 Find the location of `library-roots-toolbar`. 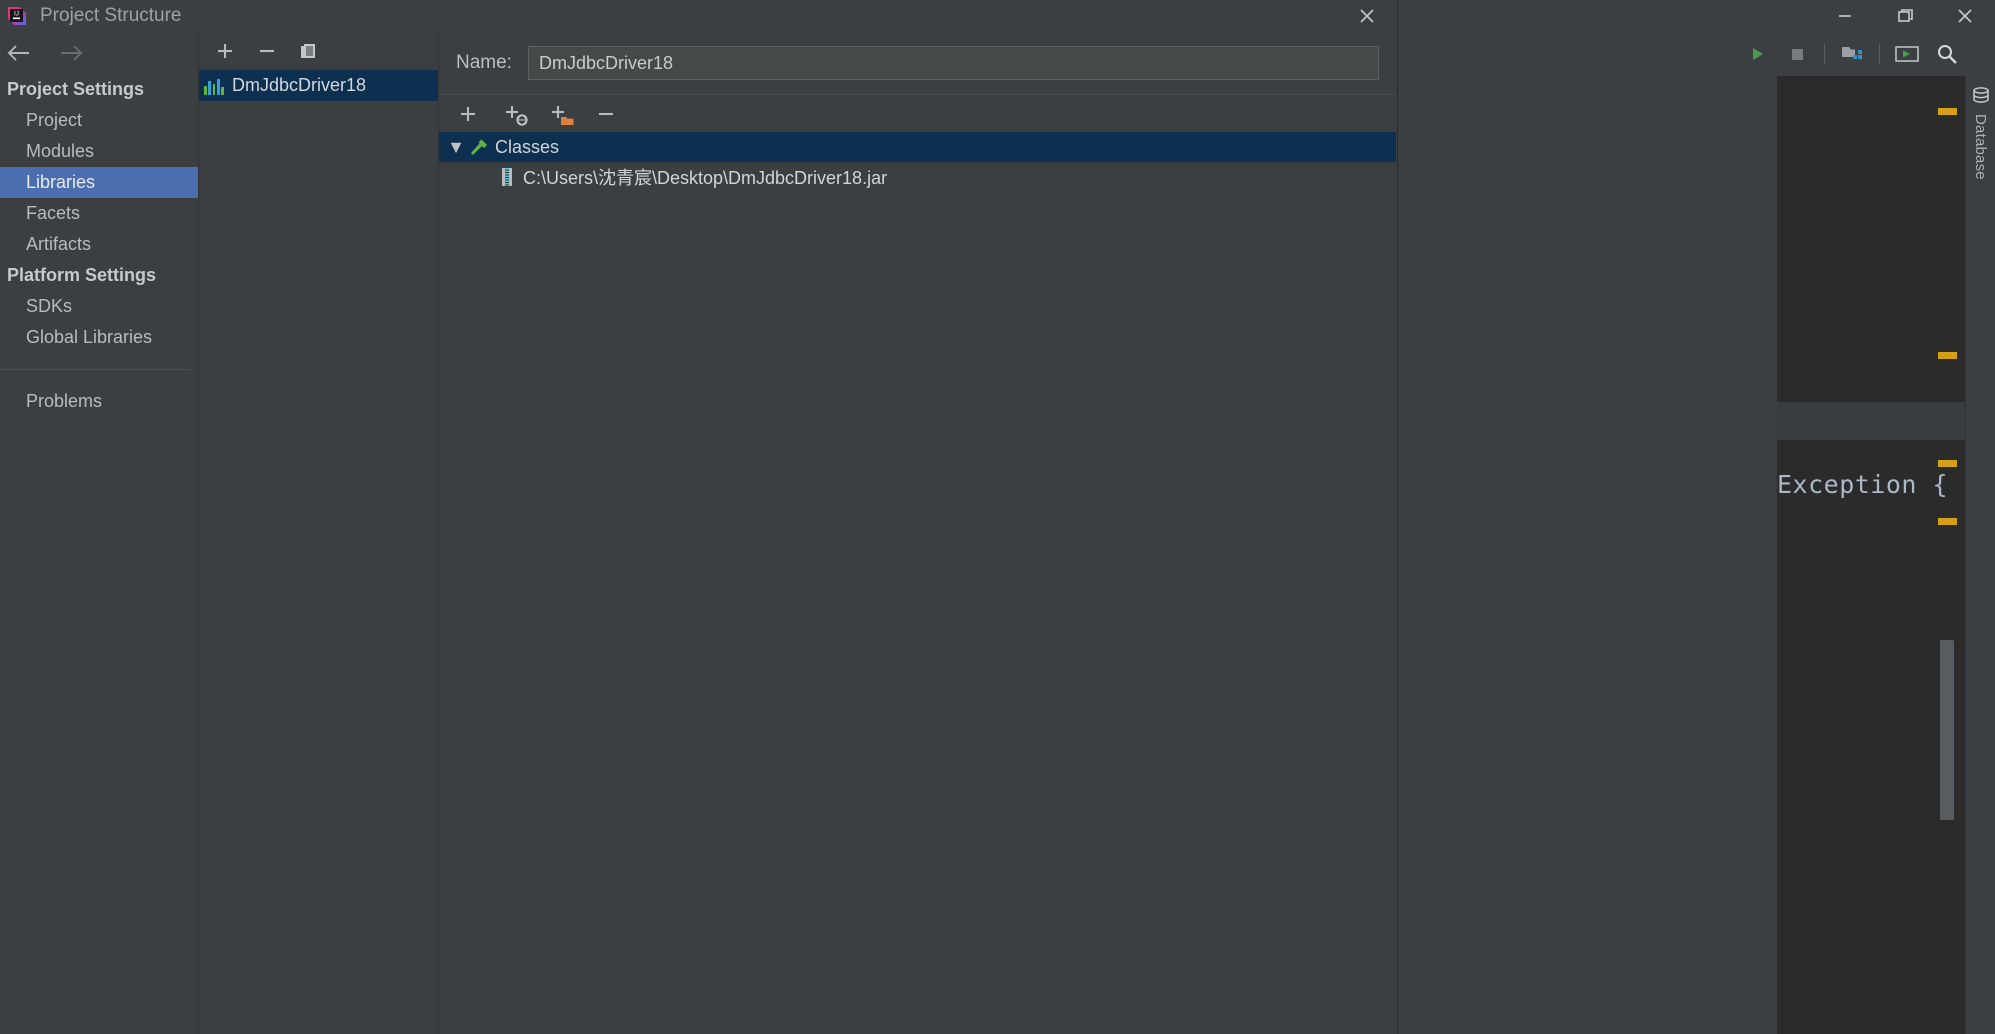

library-roots-toolbar is located at coordinates (918, 113).